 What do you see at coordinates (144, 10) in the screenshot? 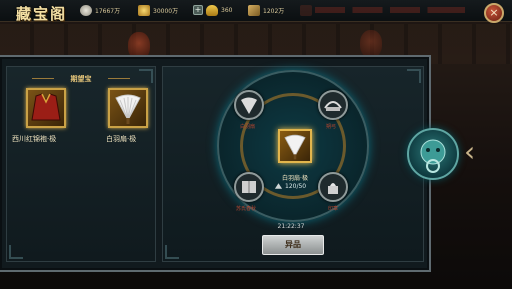
I see `gold-coin-icon` at bounding box center [144, 10].